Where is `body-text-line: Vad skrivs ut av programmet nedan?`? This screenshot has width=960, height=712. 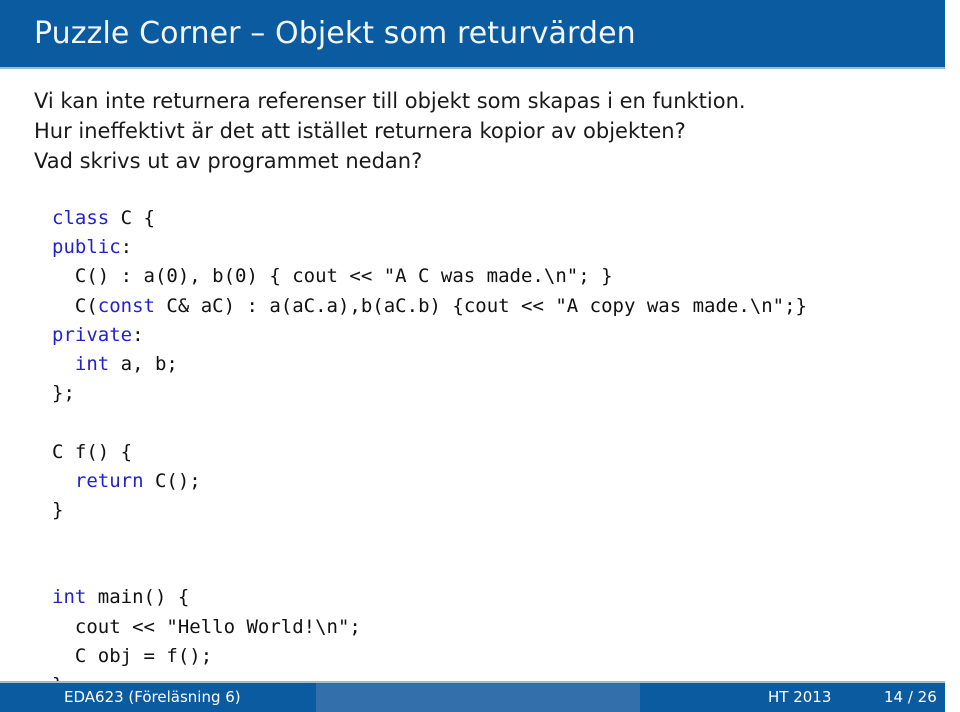 body-text-line: Vad skrivs ut av programmet nedan? is located at coordinates (228, 161).